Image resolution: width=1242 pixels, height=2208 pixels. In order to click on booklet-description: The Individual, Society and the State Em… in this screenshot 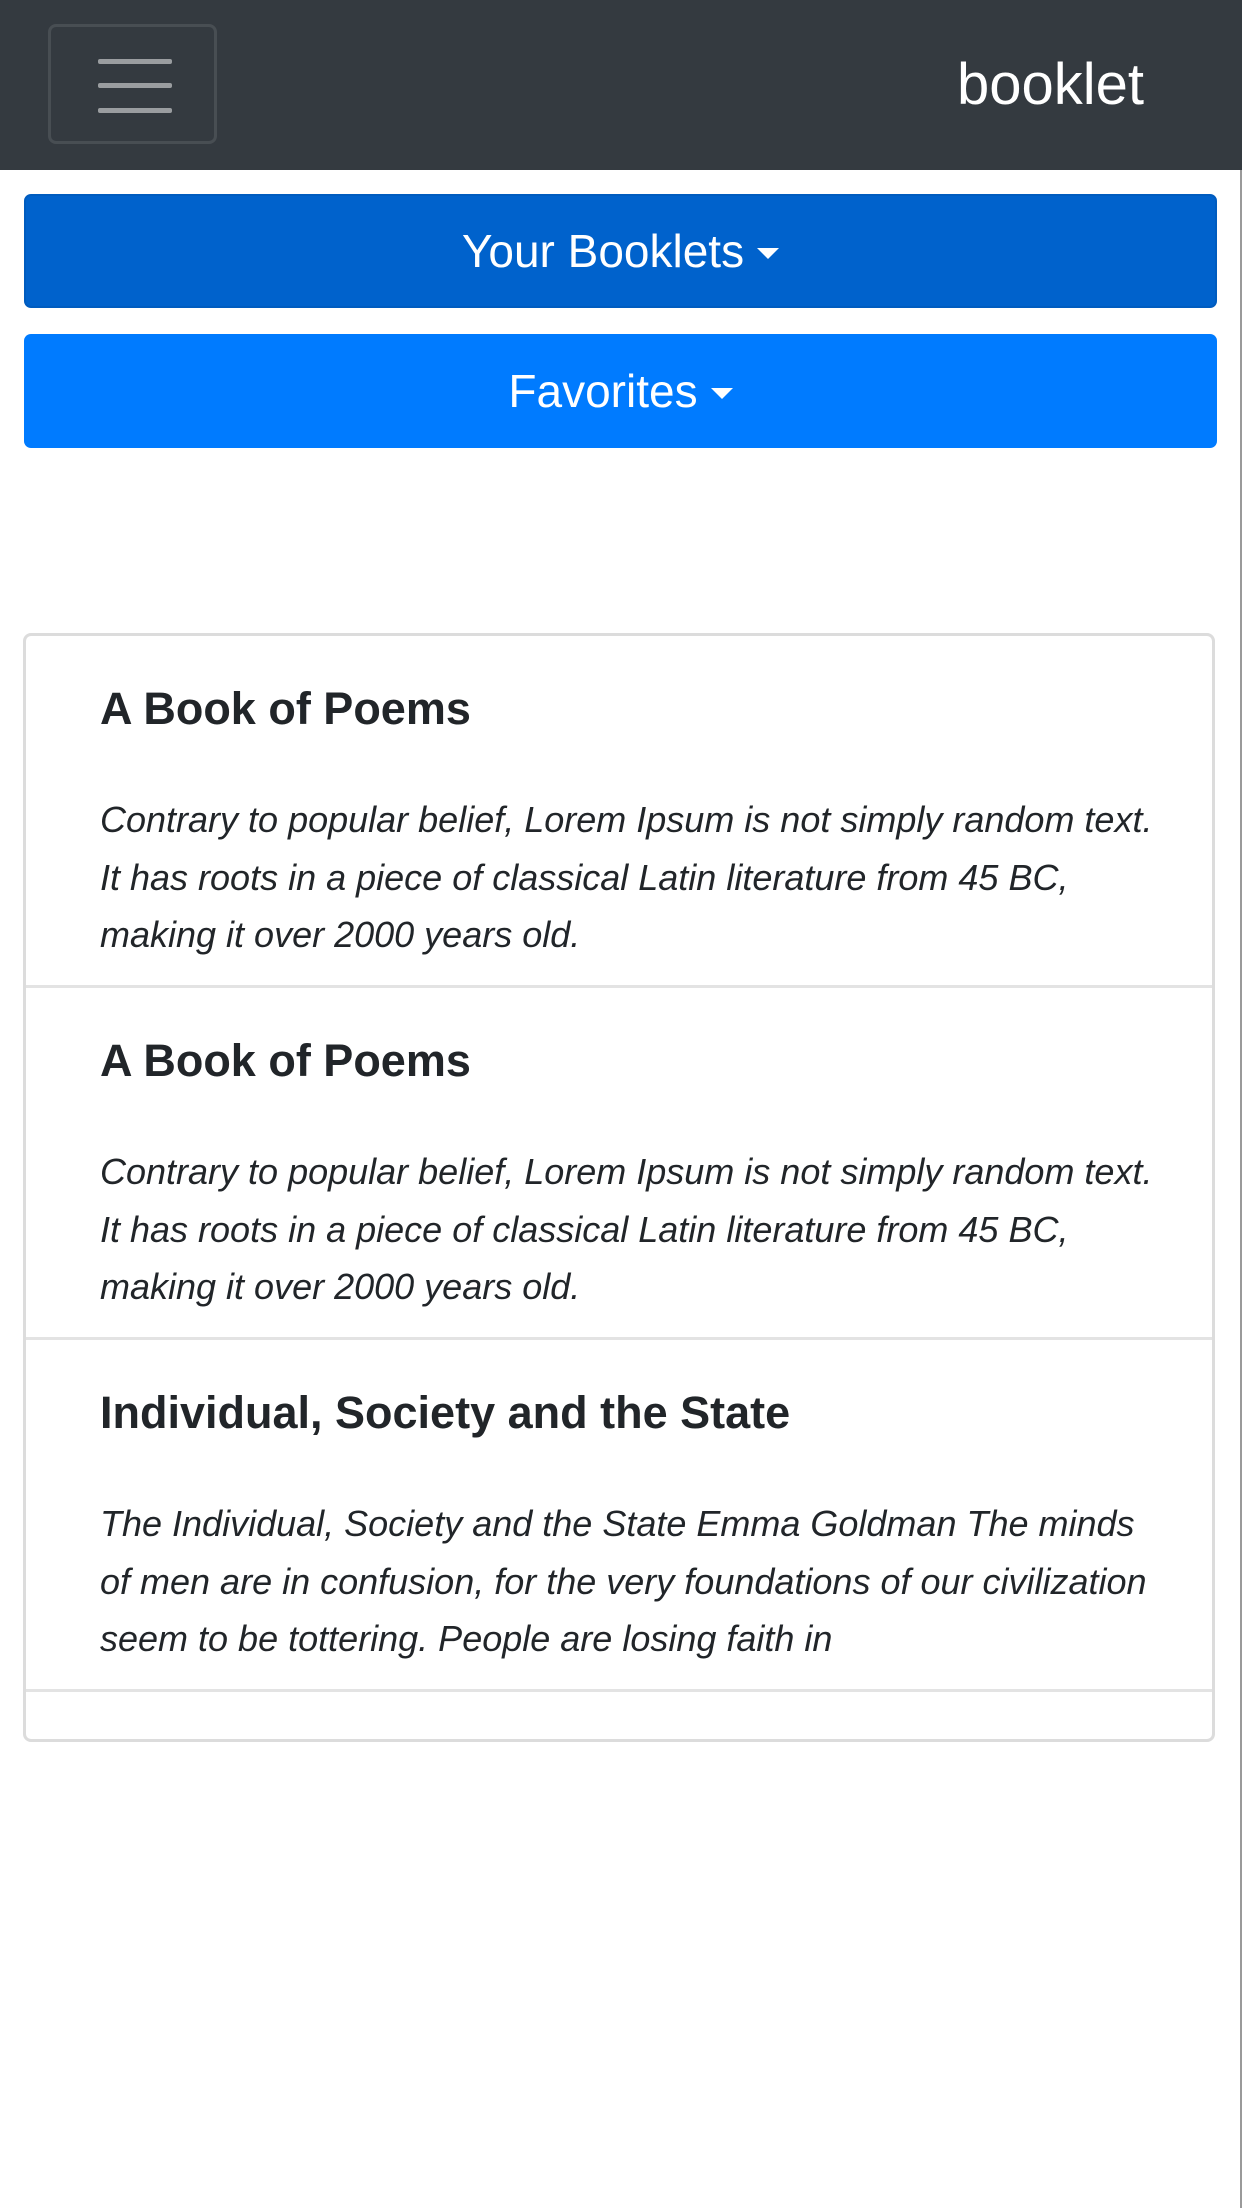, I will do `click(623, 1581)`.